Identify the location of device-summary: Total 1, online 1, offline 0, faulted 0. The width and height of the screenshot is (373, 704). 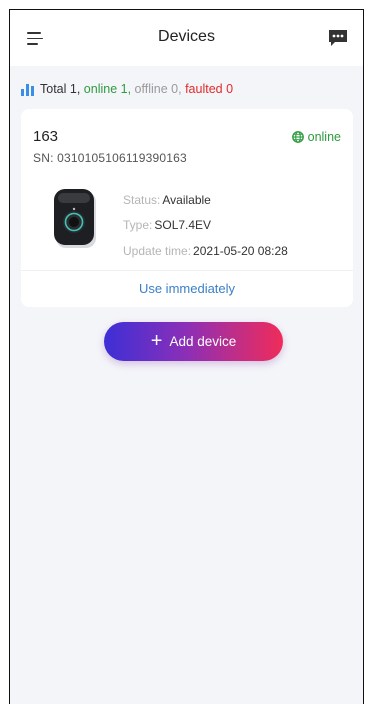
(127, 89).